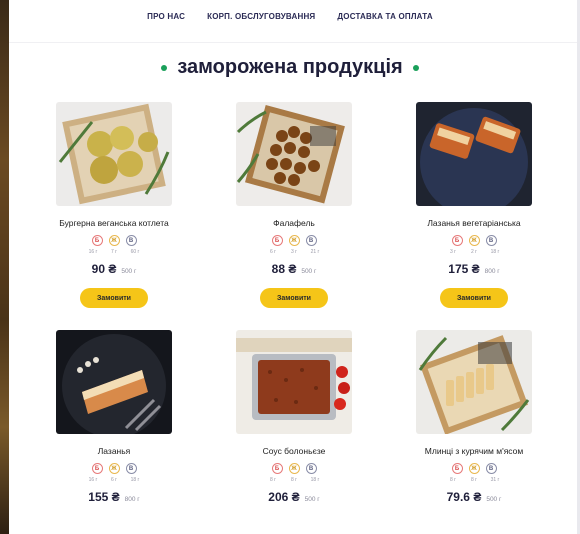 Image resolution: width=580 pixels, height=534 pixels. I want to click on product-card: Лазанья Б Ж В 16 г 6 г 18 г 155 ₴ 800 г, so click(114, 417).